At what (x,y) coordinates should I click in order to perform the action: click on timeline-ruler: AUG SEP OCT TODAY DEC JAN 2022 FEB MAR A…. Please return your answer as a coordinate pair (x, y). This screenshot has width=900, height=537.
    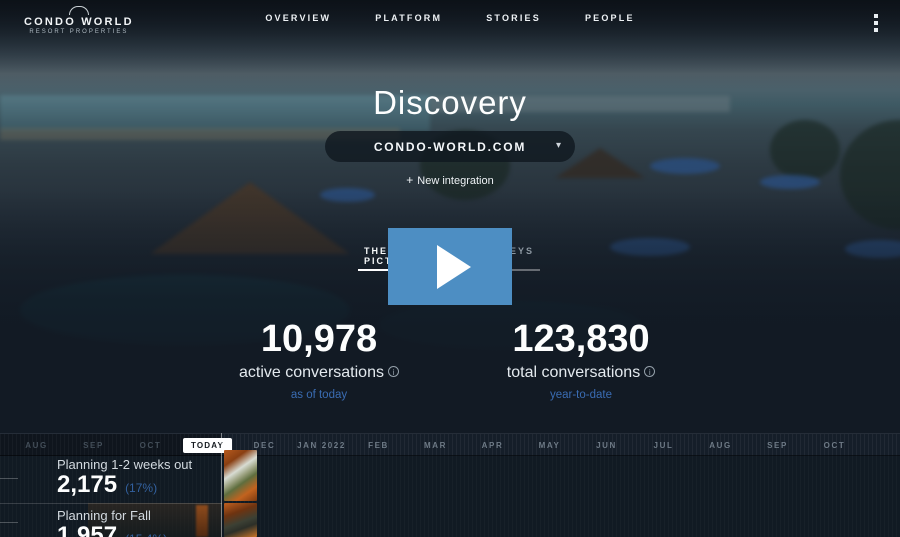
    Looking at the image, I should click on (450, 444).